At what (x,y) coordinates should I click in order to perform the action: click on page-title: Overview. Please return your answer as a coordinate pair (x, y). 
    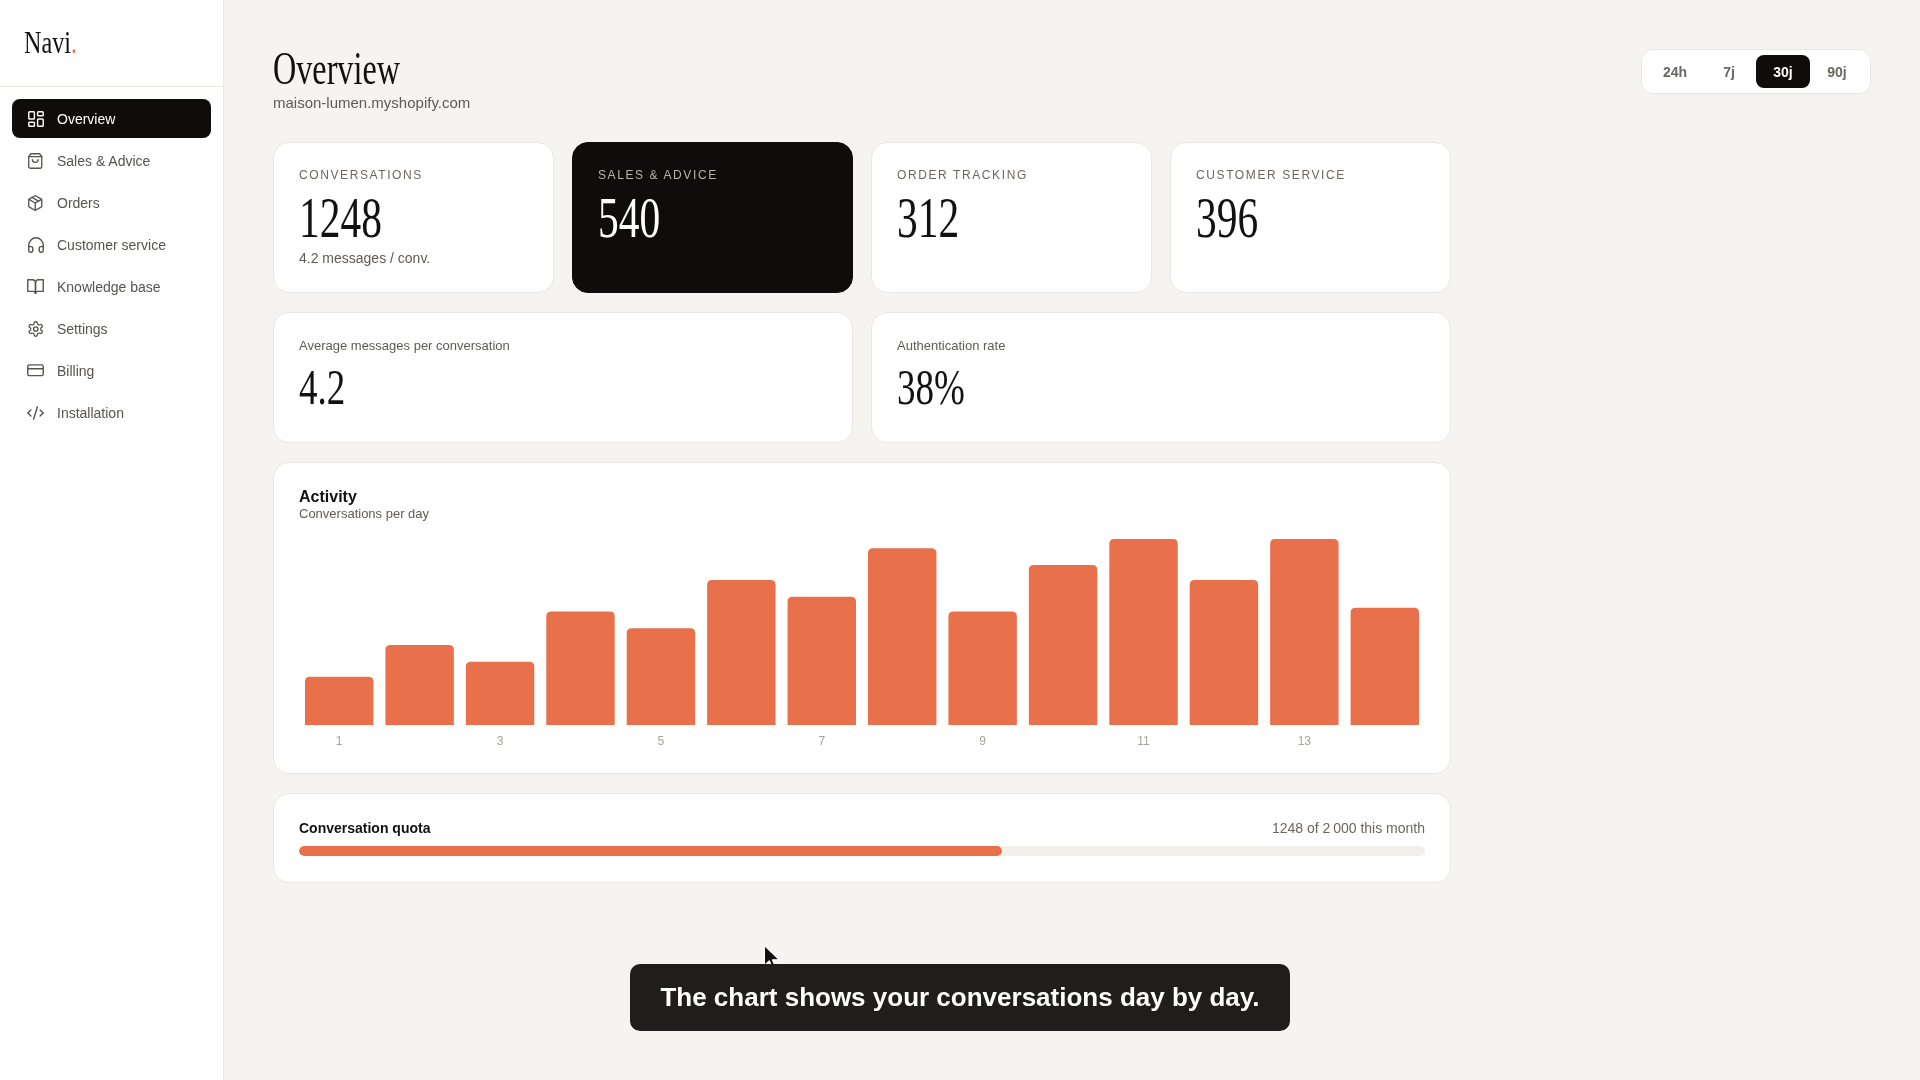
    Looking at the image, I should click on (336, 69).